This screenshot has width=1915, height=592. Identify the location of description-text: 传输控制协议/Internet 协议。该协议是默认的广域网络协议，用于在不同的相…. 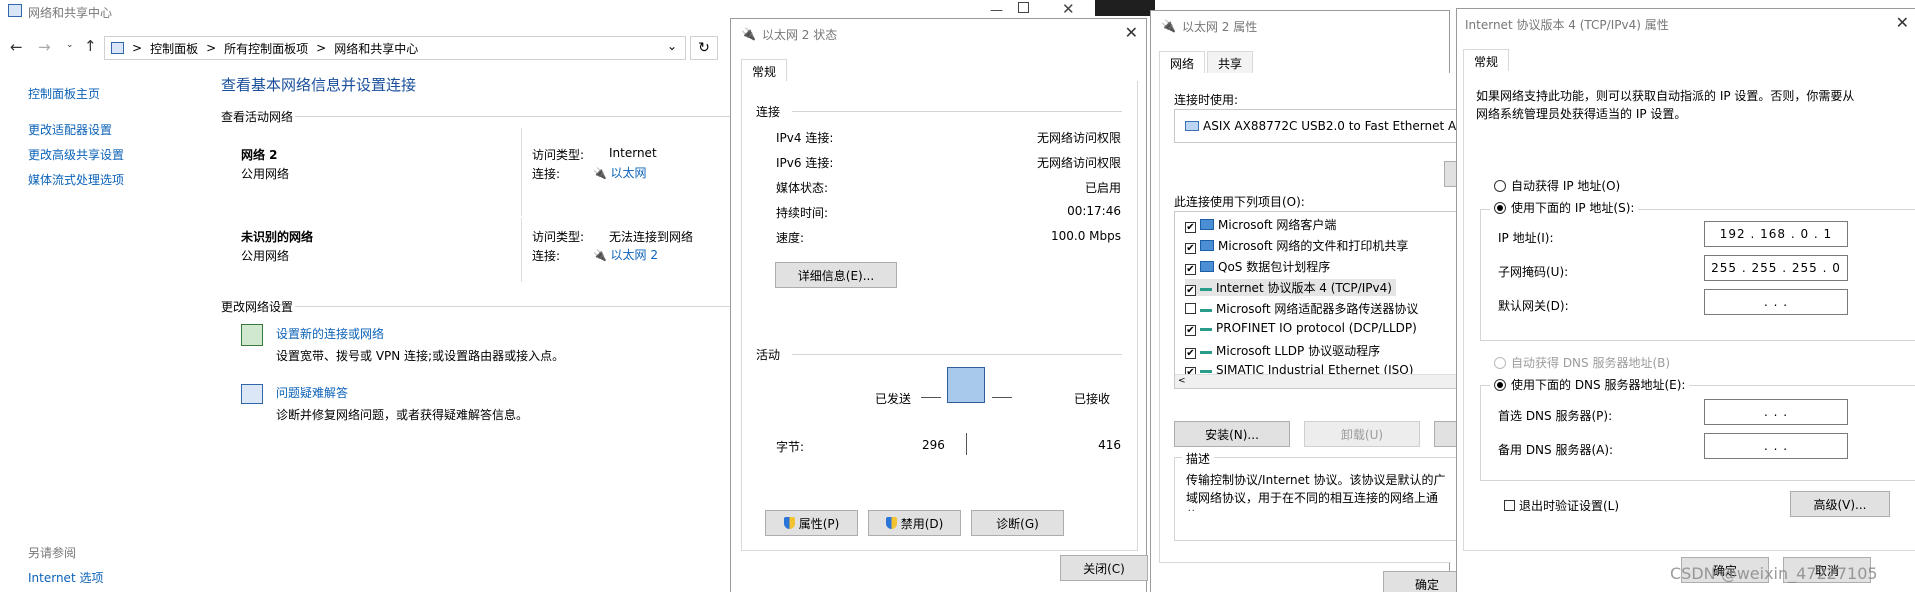
(1316, 492).